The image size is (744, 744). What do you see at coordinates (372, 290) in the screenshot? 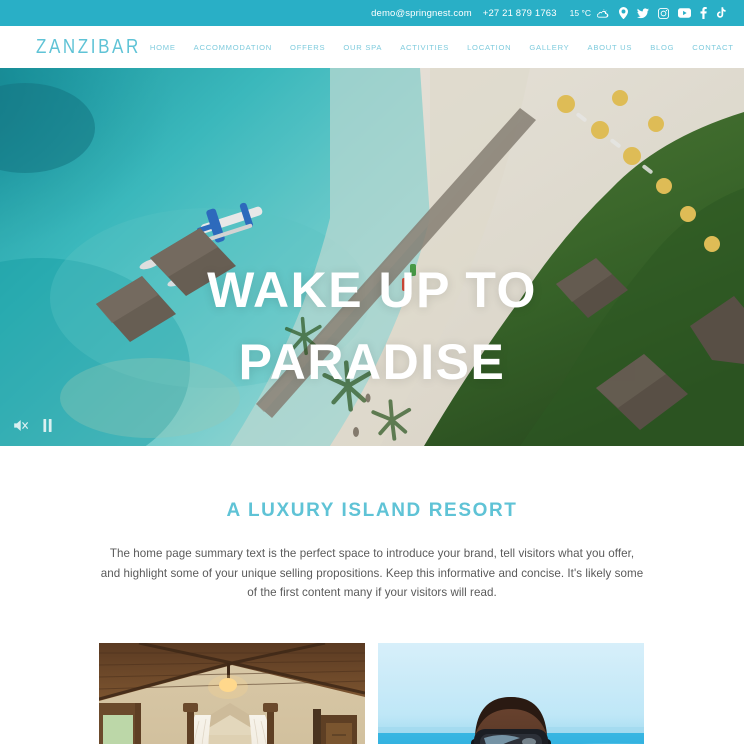
I see `hero-headline-line-1: WAKE UP TO` at bounding box center [372, 290].